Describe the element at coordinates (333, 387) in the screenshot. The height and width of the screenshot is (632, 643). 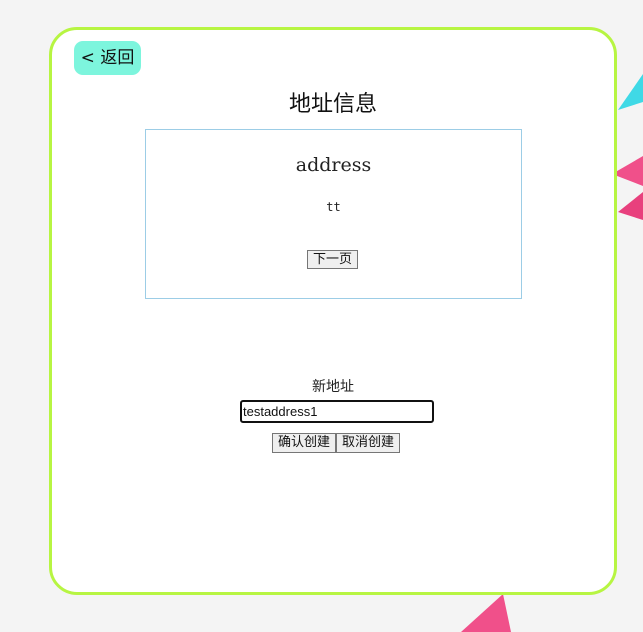
I see `new-address-label: 新地址` at that location.